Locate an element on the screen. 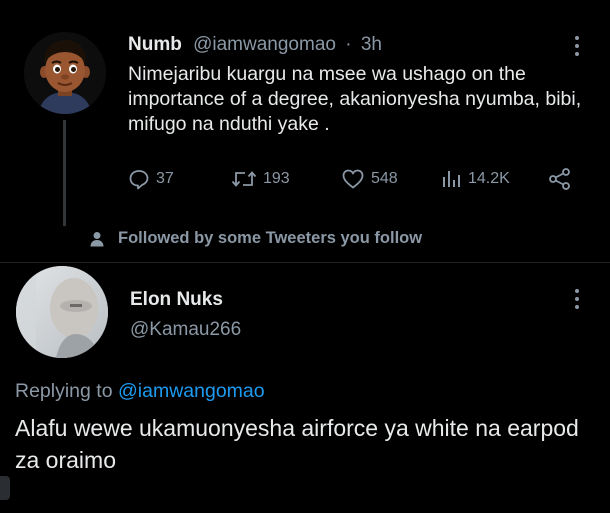  tweet-header: Numb @iamwangomao · 3h is located at coordinates (255, 45).